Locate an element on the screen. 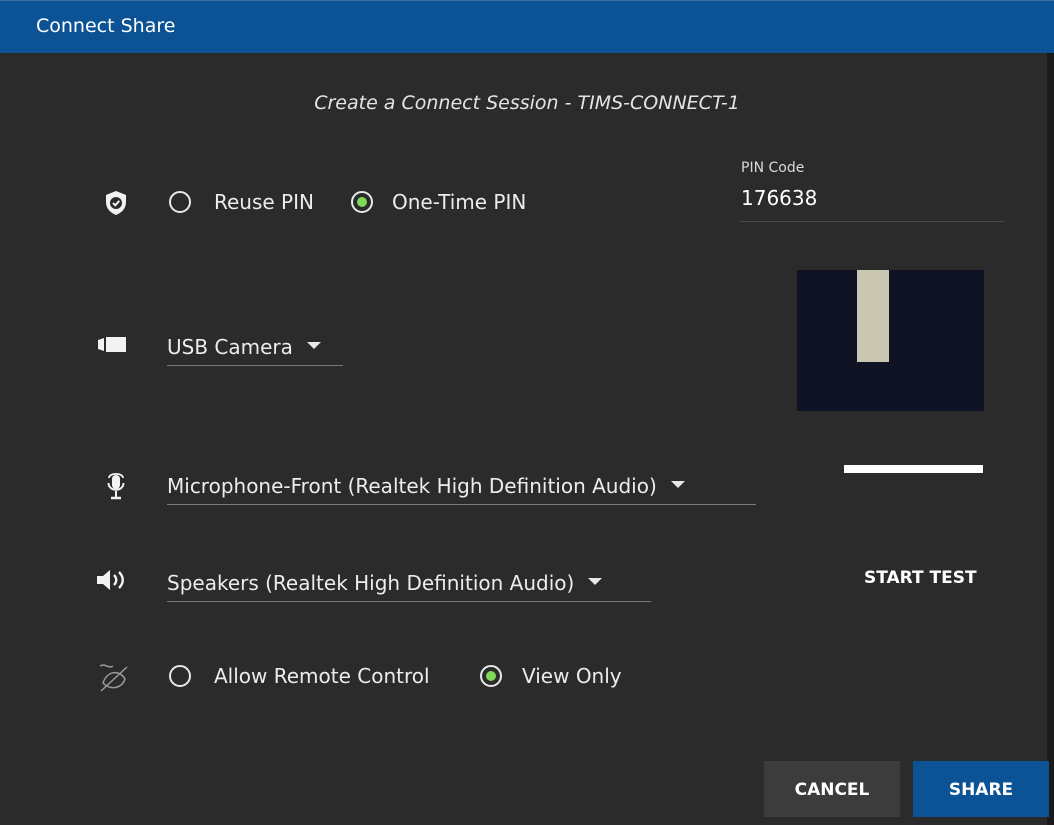  view-only-radio-circle is located at coordinates (491, 676).